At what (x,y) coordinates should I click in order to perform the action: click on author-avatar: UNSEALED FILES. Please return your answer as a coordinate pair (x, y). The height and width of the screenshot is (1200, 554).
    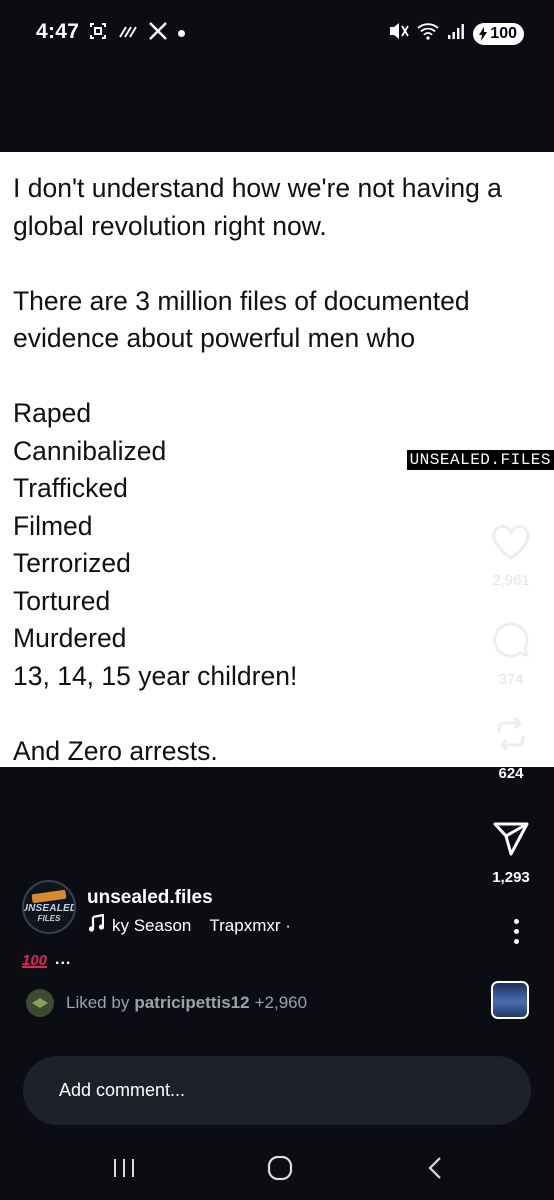
    Looking at the image, I should click on (49, 907).